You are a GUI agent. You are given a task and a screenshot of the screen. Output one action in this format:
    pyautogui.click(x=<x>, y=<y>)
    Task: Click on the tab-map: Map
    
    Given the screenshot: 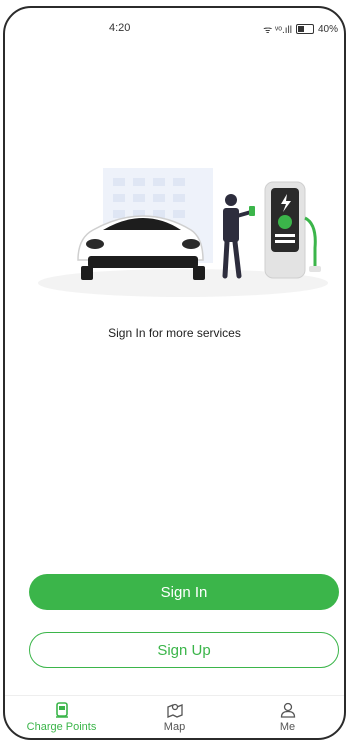 What is the action you would take?
    pyautogui.click(x=174, y=717)
    